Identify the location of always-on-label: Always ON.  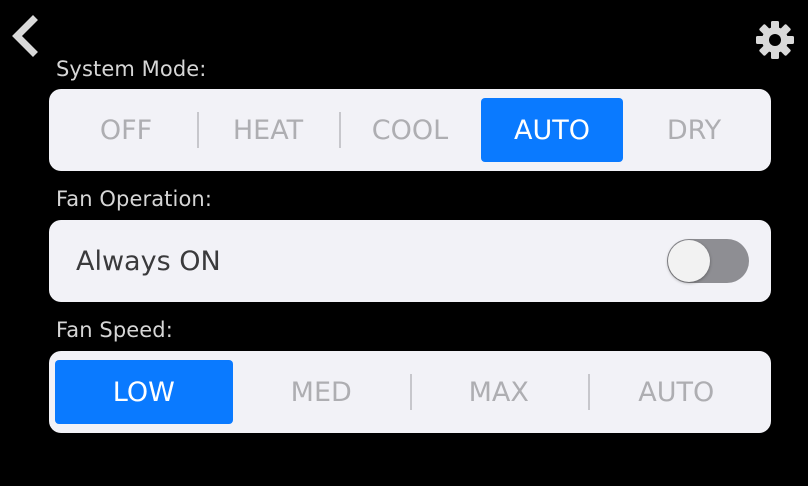
(148, 261).